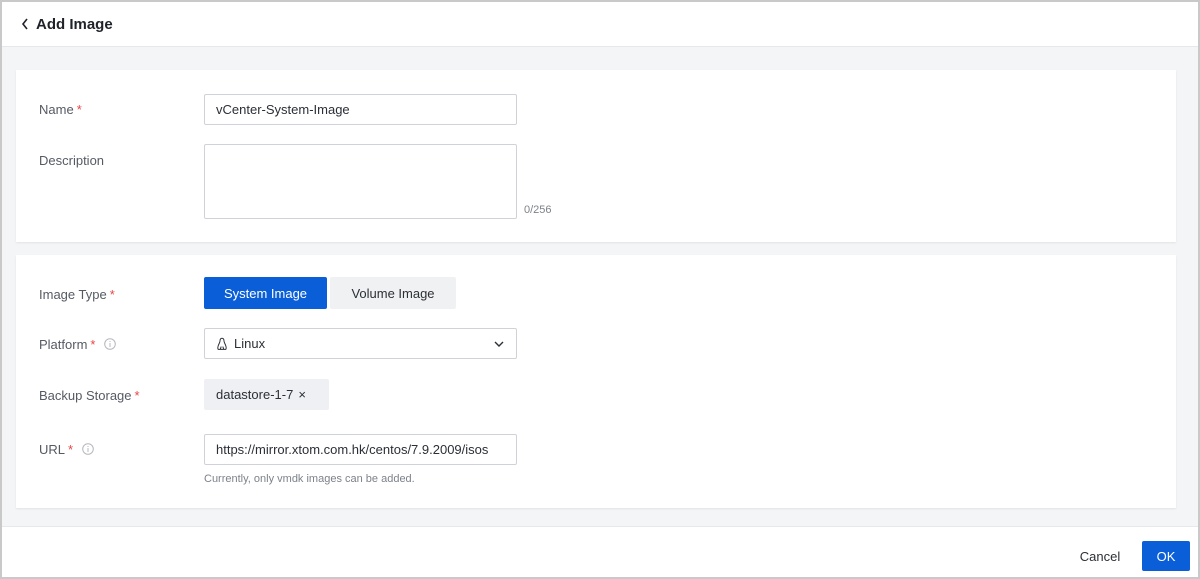 The image size is (1200, 579). Describe the element at coordinates (1166, 556) in the screenshot. I see `ok-button: OK` at that location.